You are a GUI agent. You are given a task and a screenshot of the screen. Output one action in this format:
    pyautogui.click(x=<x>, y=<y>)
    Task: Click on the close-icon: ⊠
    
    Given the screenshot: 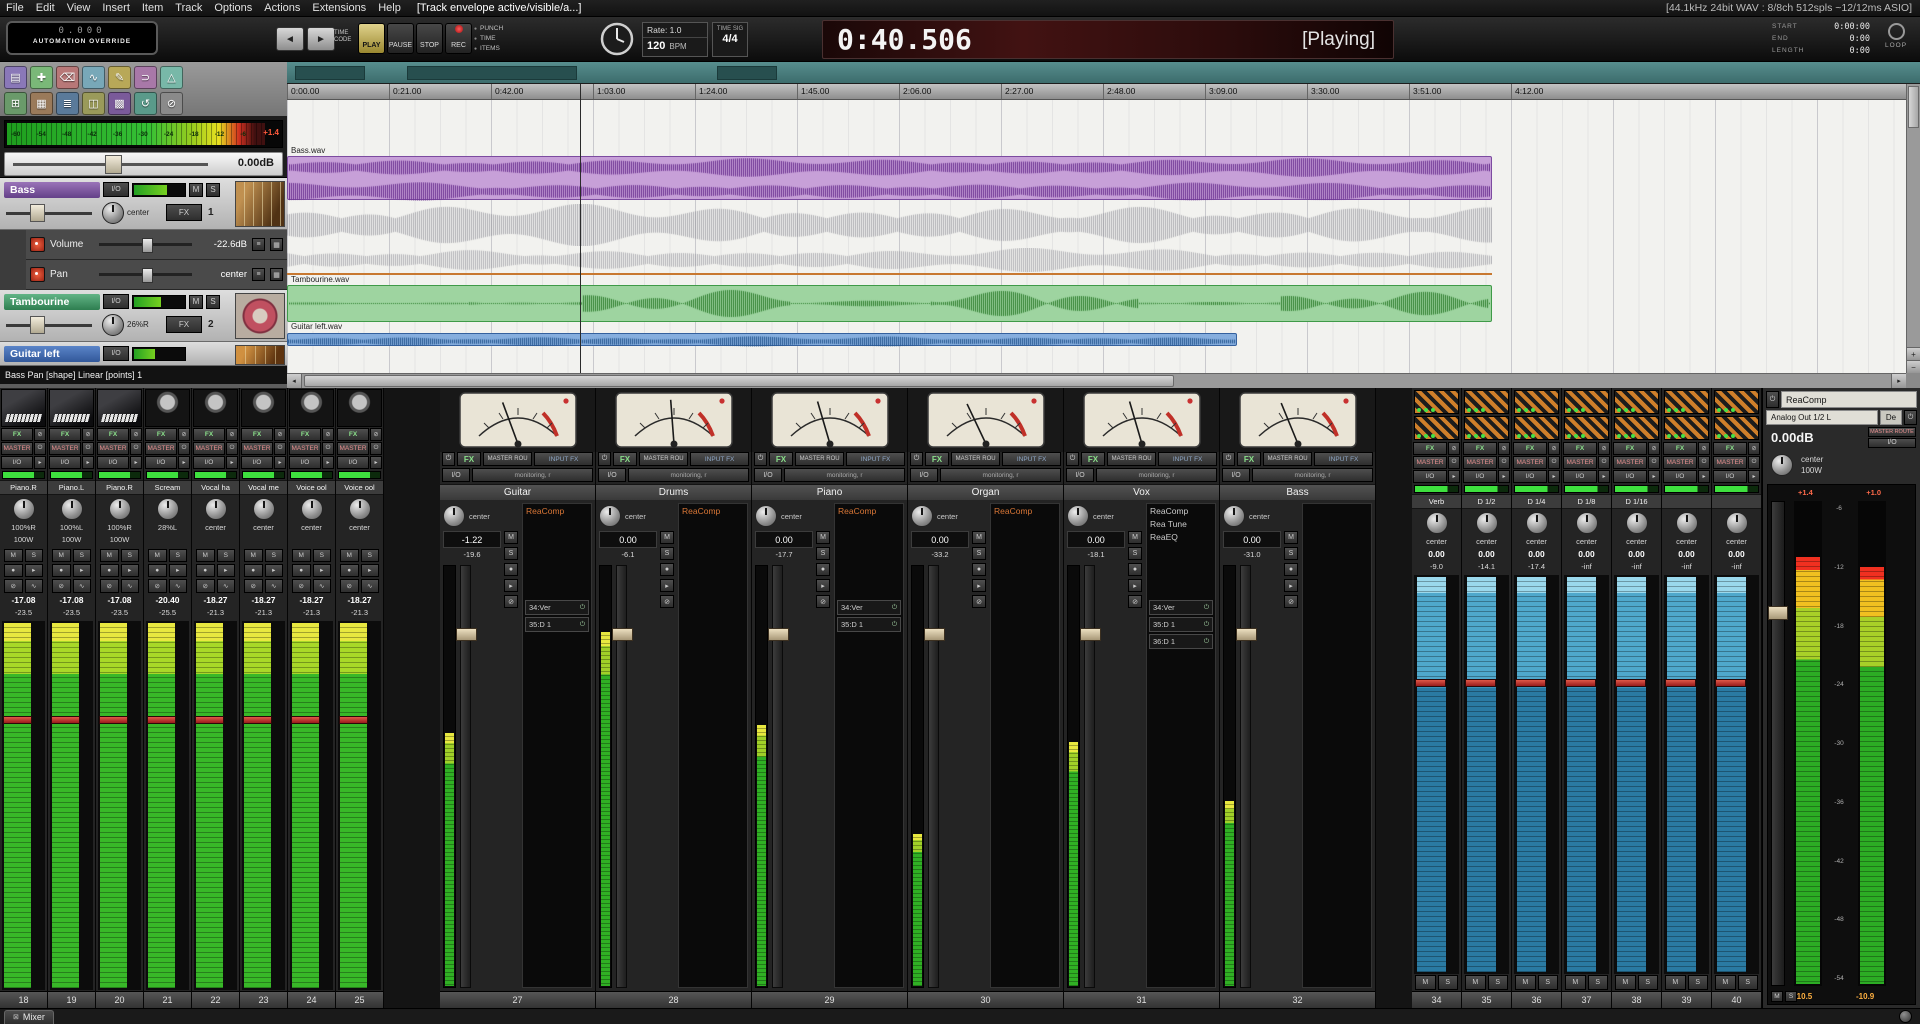 What is the action you would take?
    pyautogui.click(x=16, y=1017)
    